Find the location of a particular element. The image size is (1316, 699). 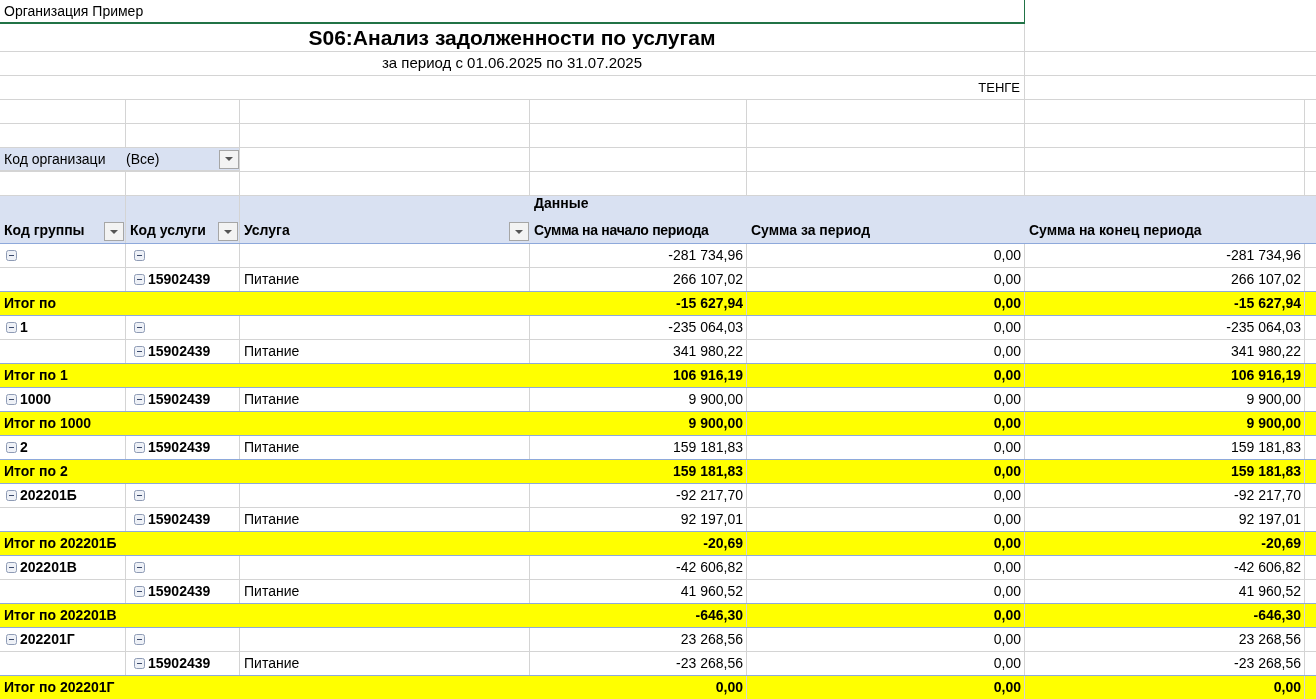

group-code: 1000 is located at coordinates (36, 399).